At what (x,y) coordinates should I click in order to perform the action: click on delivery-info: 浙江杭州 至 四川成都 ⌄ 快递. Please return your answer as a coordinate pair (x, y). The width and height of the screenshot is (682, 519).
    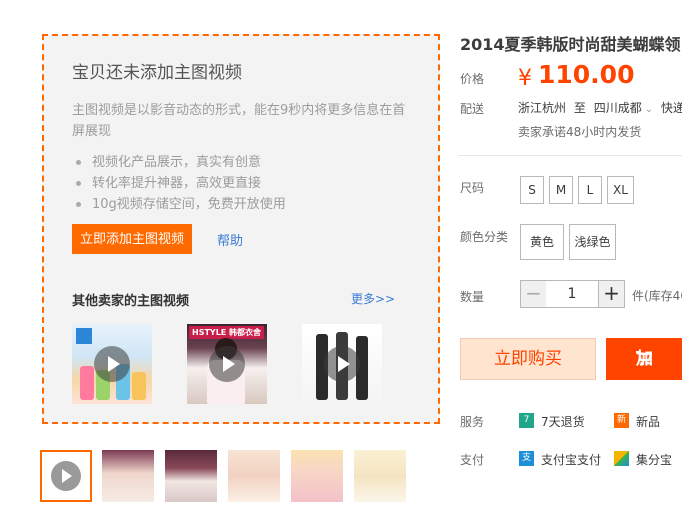
    Looking at the image, I should click on (600, 107).